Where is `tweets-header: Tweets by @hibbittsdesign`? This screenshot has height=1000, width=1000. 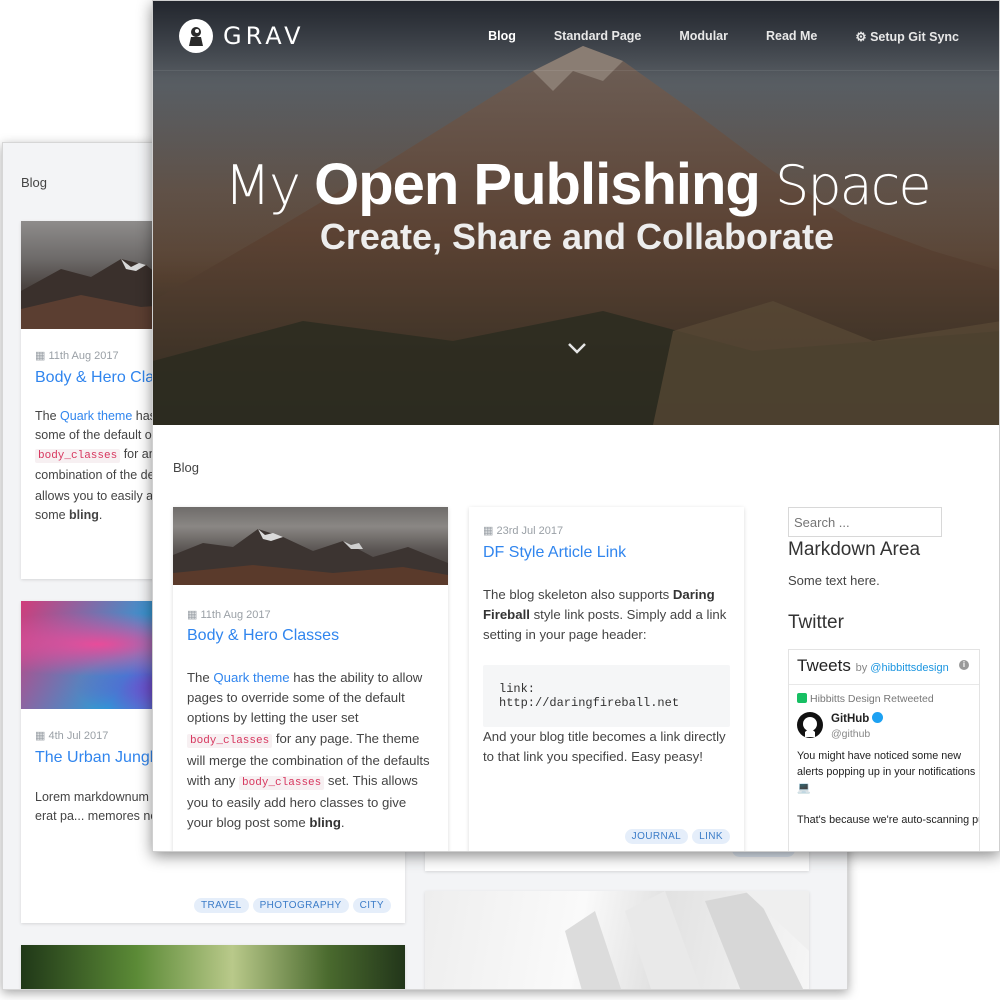 tweets-header: Tweets by @hibbittsdesign is located at coordinates (873, 665).